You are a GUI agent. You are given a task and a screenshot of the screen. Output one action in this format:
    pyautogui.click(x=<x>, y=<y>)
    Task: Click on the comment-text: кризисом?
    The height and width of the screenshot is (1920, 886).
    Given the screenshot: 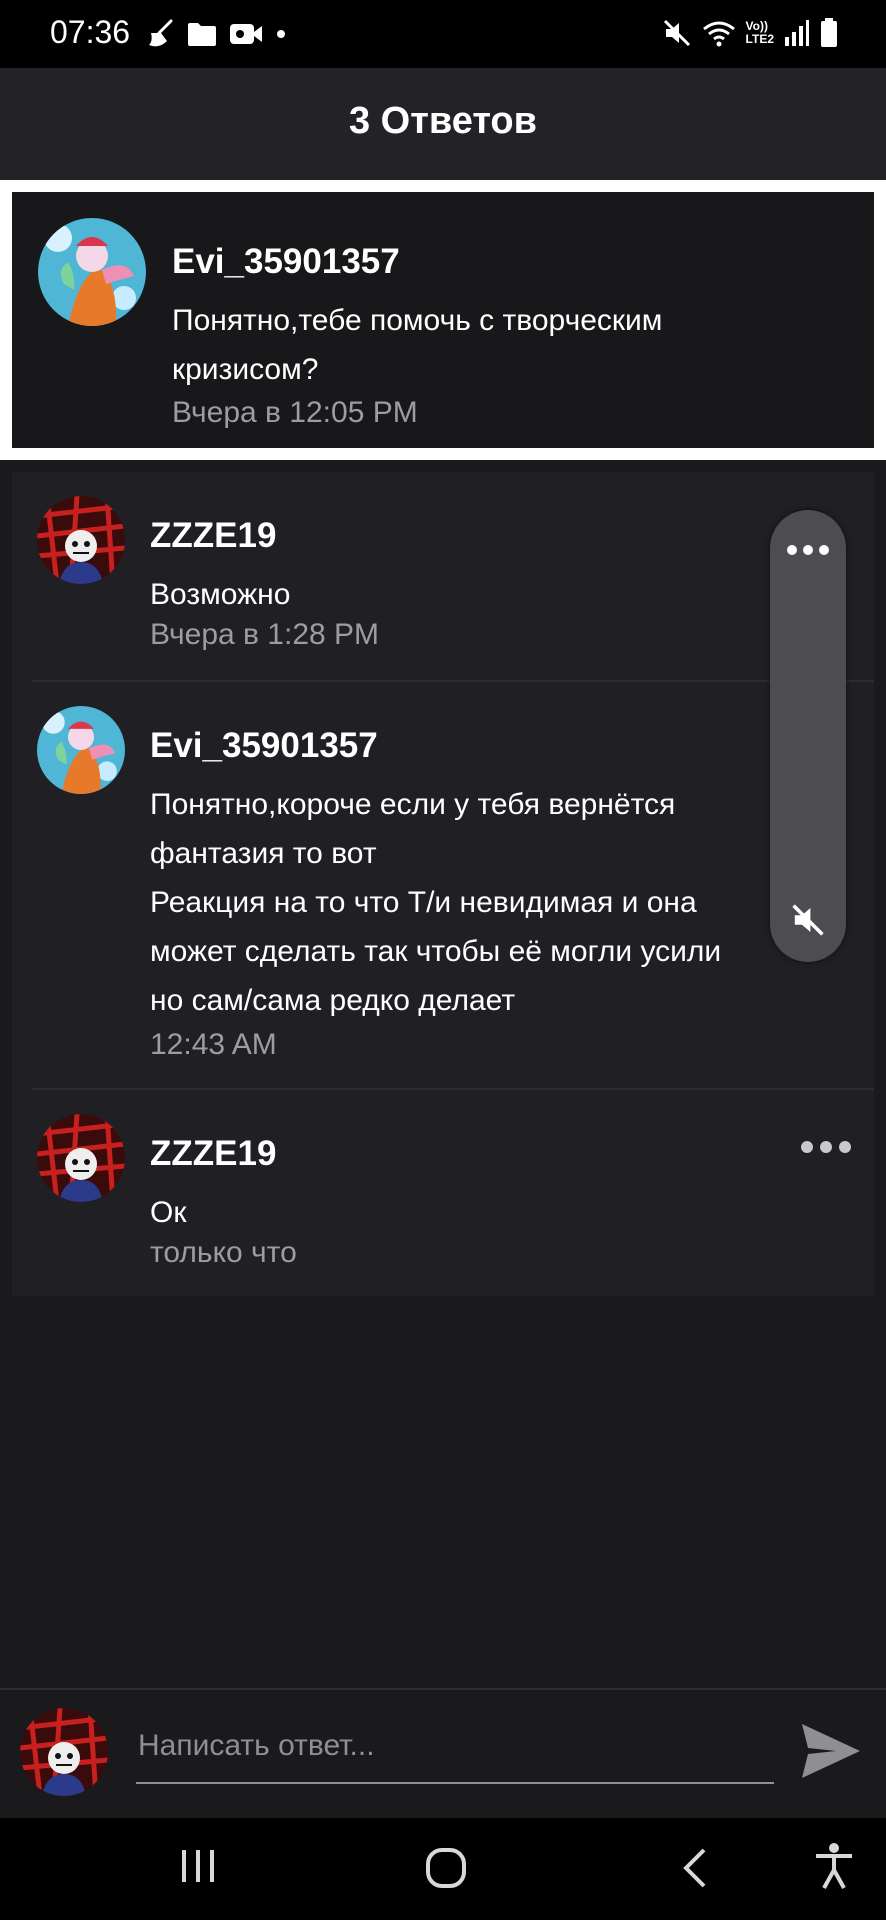 What is the action you would take?
    pyautogui.click(x=245, y=369)
    